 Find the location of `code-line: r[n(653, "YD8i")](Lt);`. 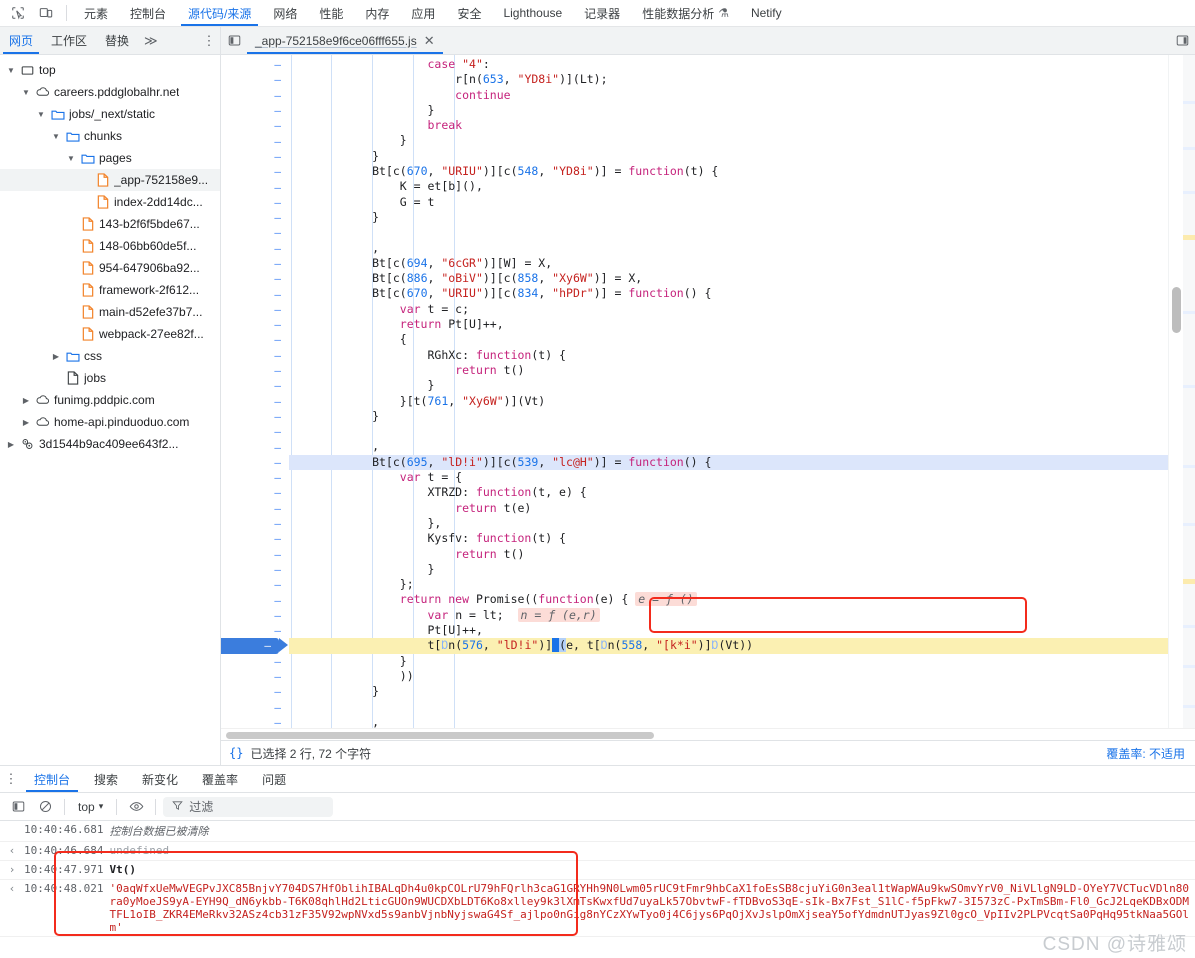

code-line: r[n(653, "YD8i")](Lt); is located at coordinates (728, 79).